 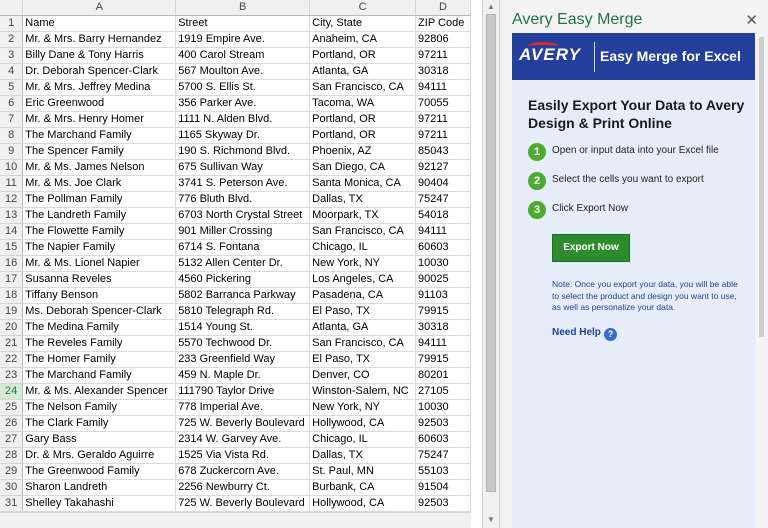 I want to click on row-number: 6, so click(x=12, y=103).